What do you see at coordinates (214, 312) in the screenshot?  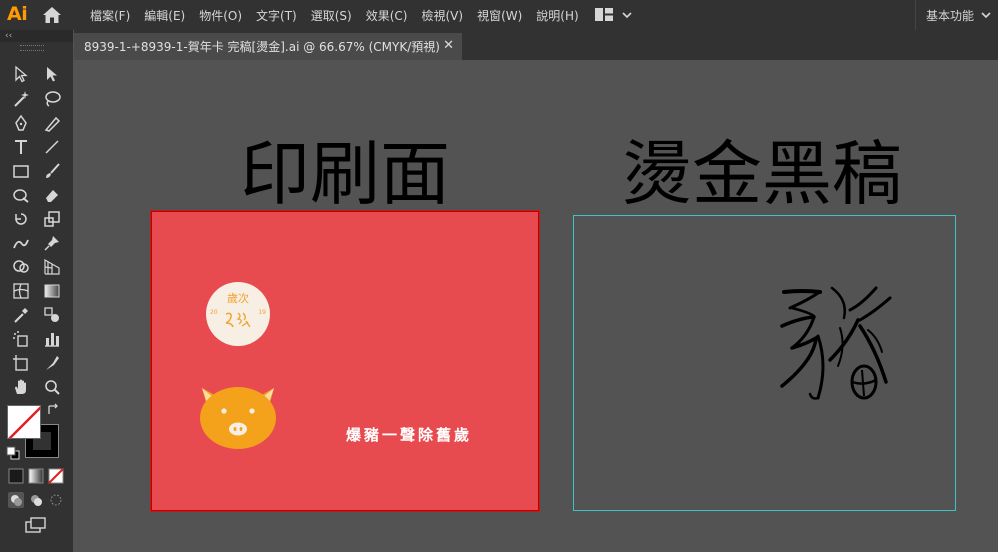 I see `seal-left-text: 20` at bounding box center [214, 312].